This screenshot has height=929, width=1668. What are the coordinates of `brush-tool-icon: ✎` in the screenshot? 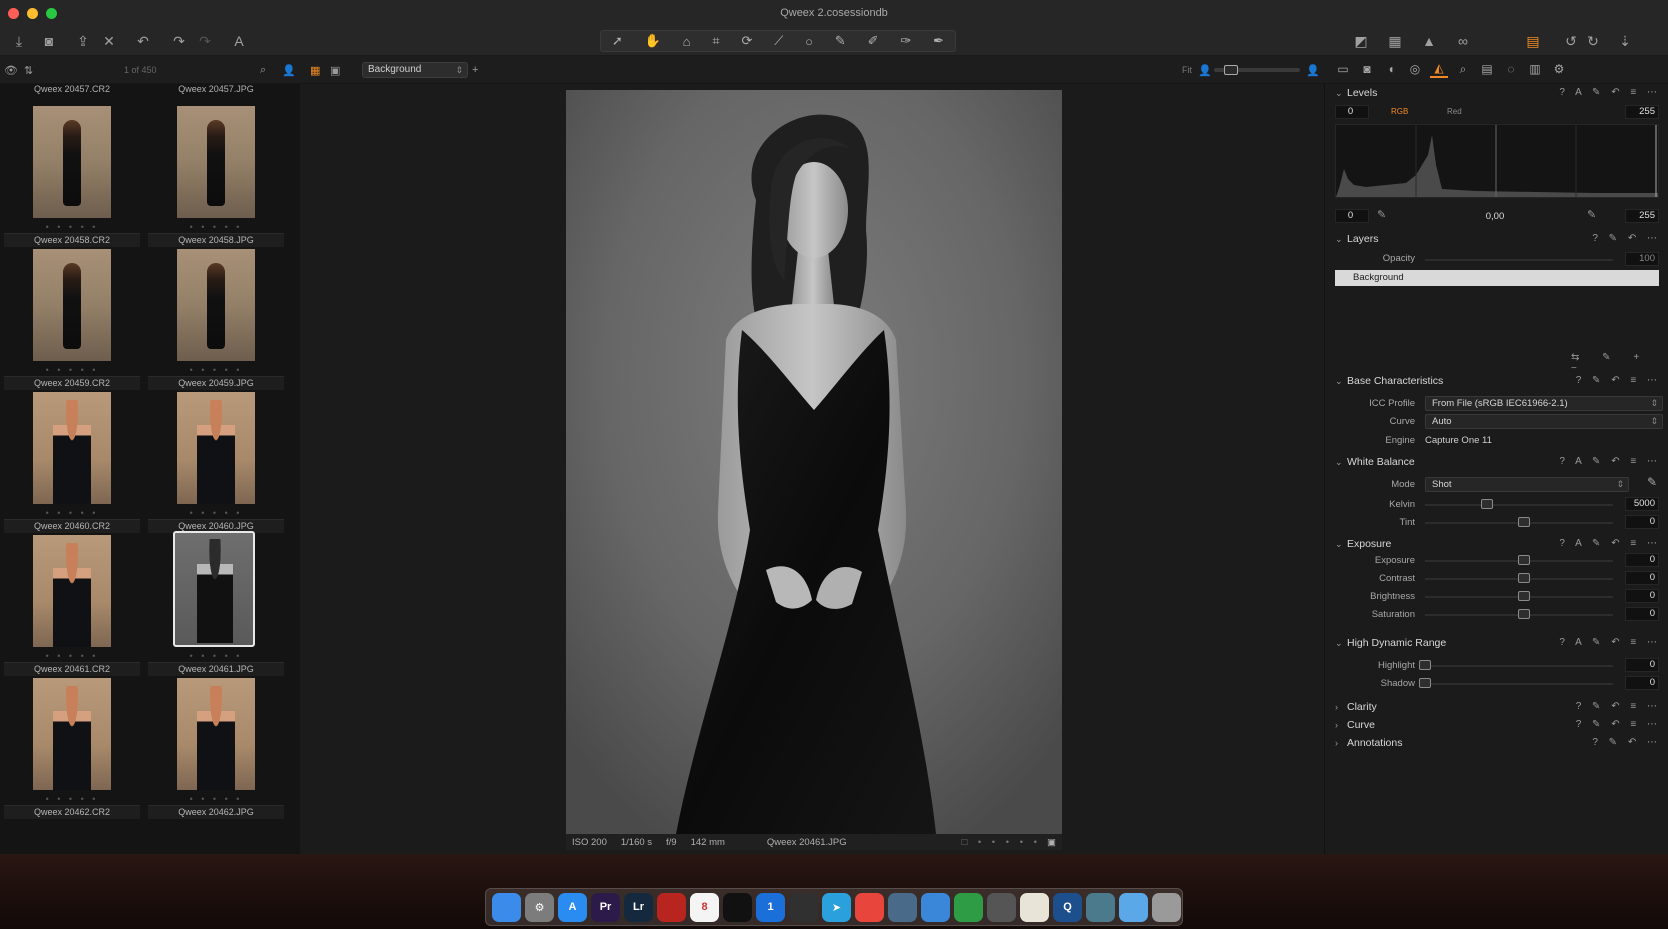 It's located at (840, 41).